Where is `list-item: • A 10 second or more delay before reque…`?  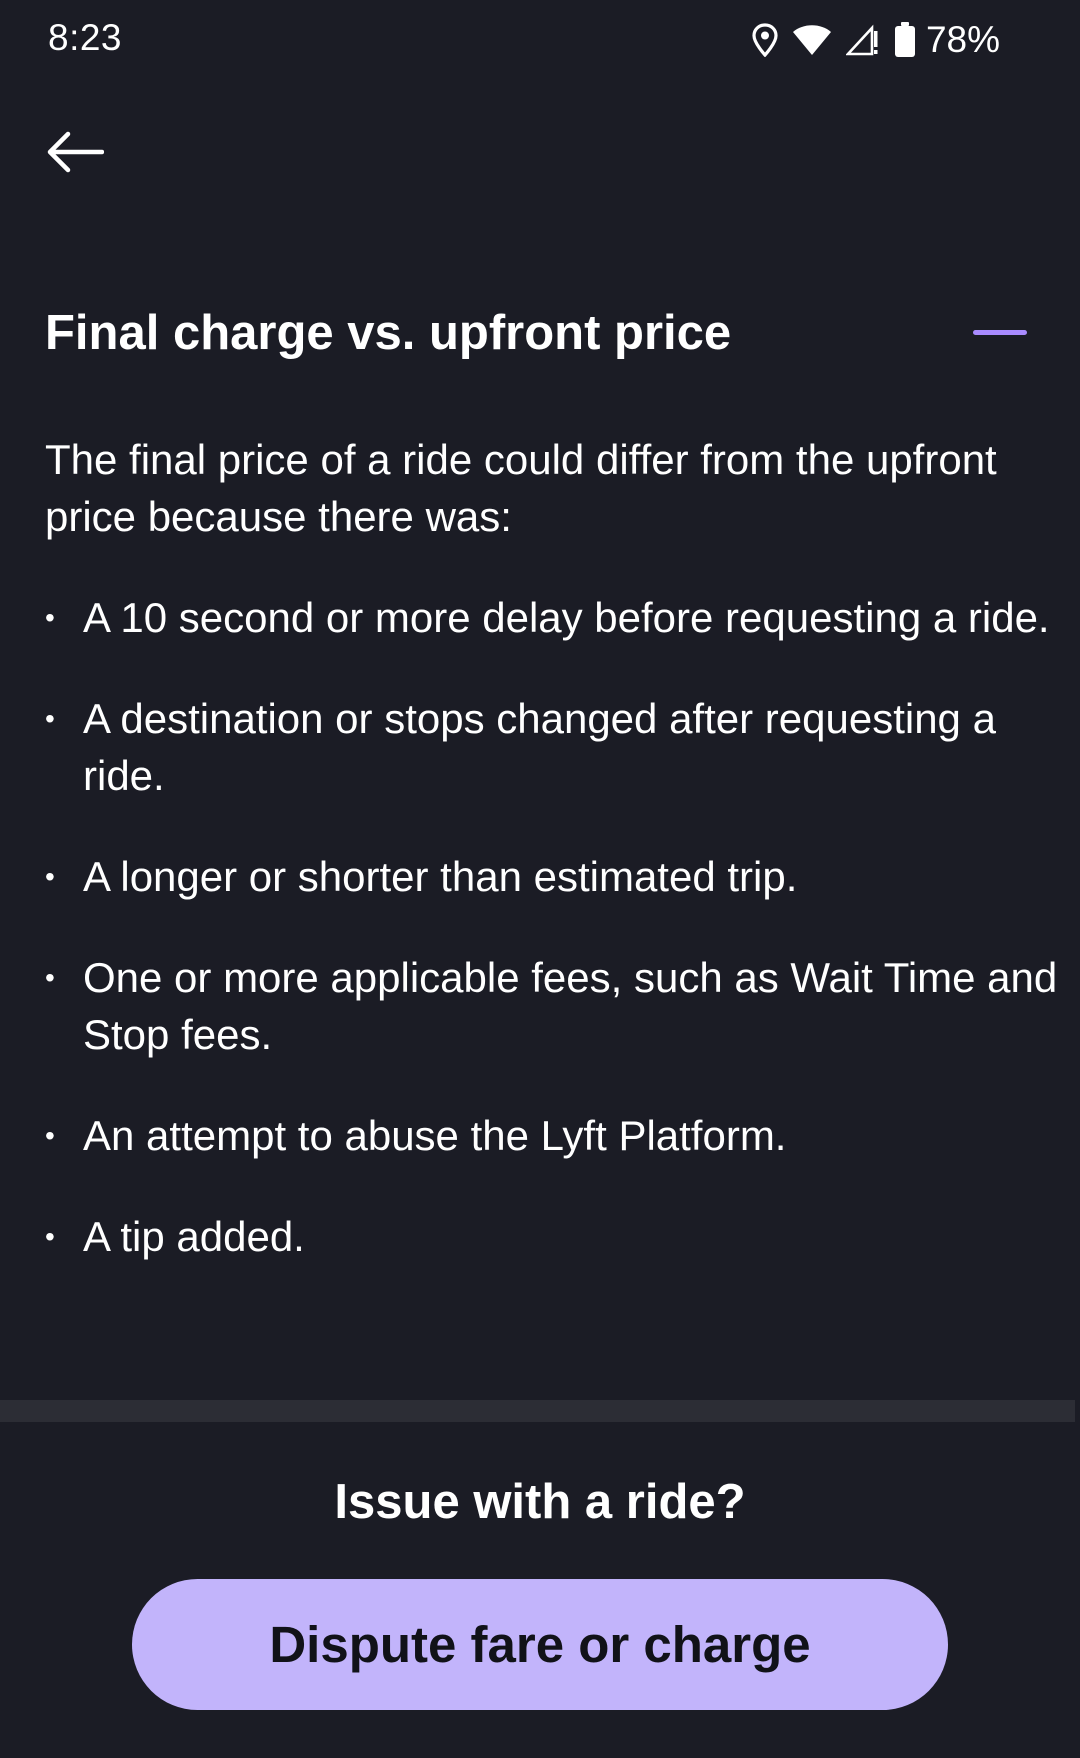
list-item: • A 10 second or more delay before reque… is located at coordinates (561, 617).